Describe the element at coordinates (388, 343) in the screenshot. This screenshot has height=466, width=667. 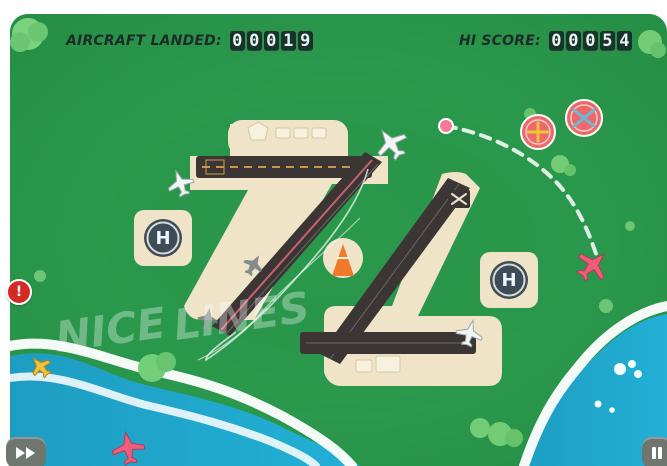
I see `runway-right-horizontal` at that location.